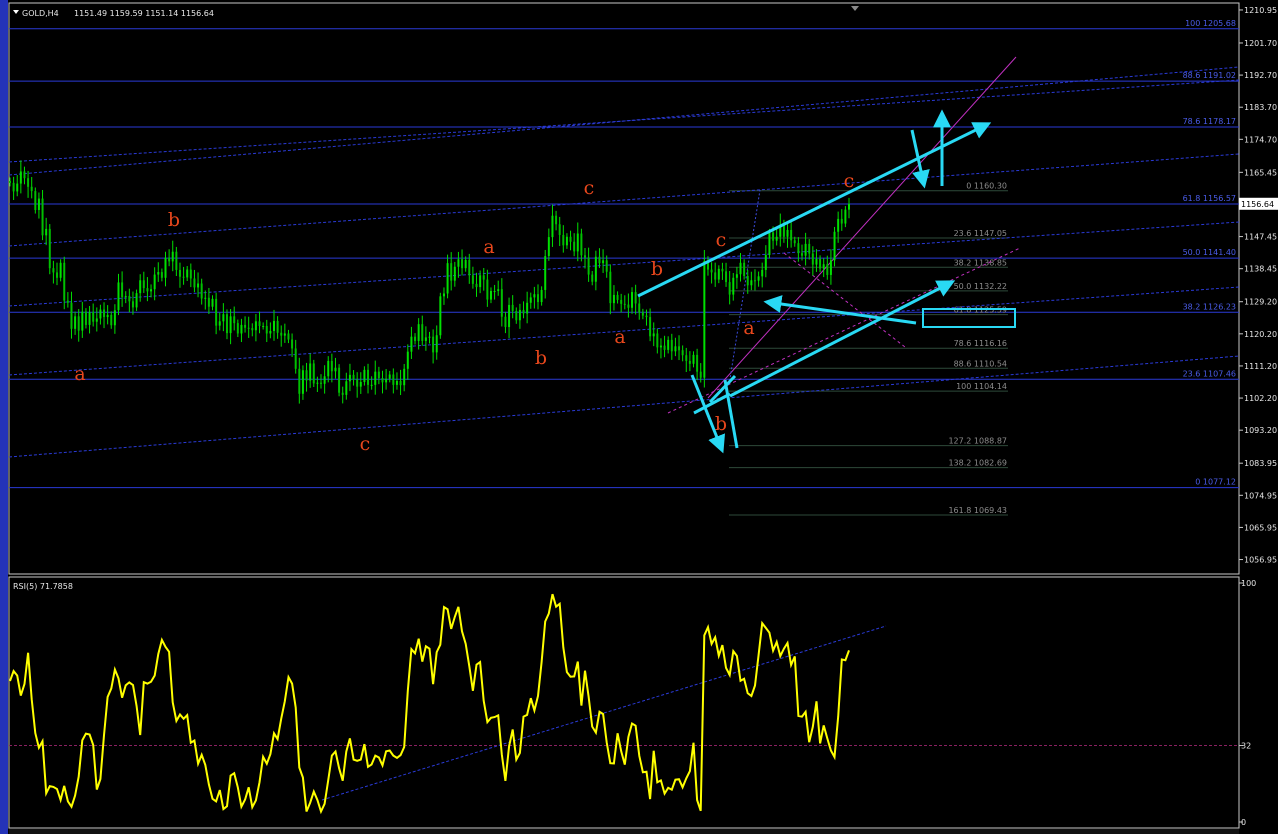  Describe the element at coordinates (980, 262) in the screenshot. I see `fib-ext-label: 38.2 1138.85` at that location.